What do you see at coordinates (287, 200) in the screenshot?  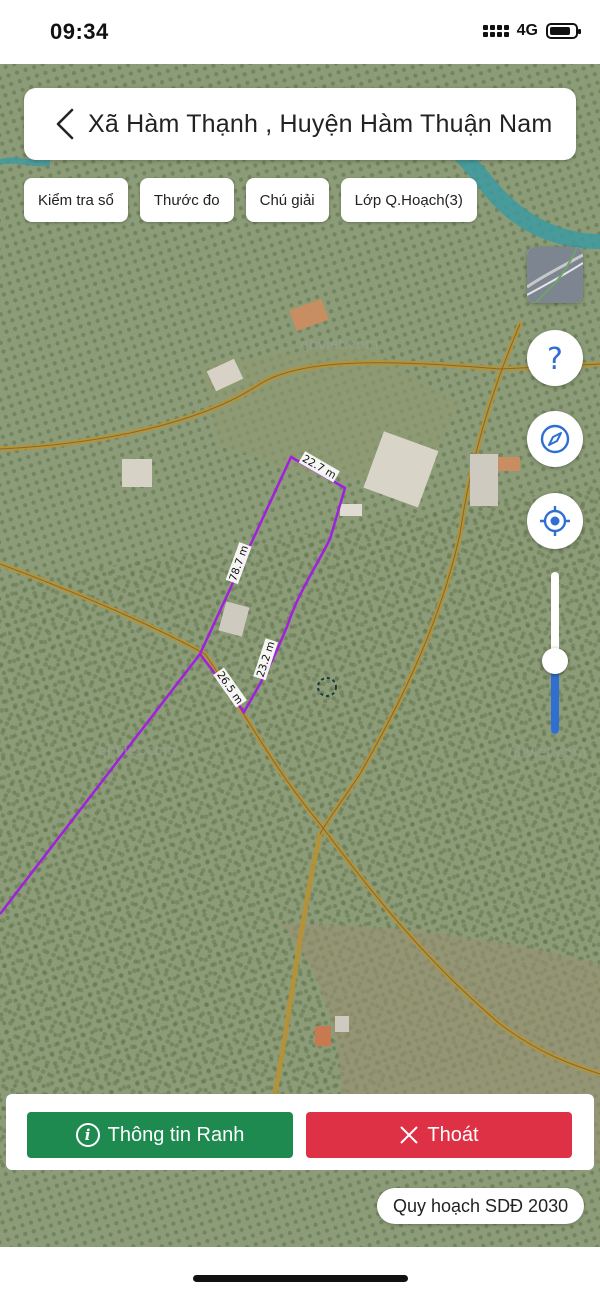 I see `legend-button: Chú giải` at bounding box center [287, 200].